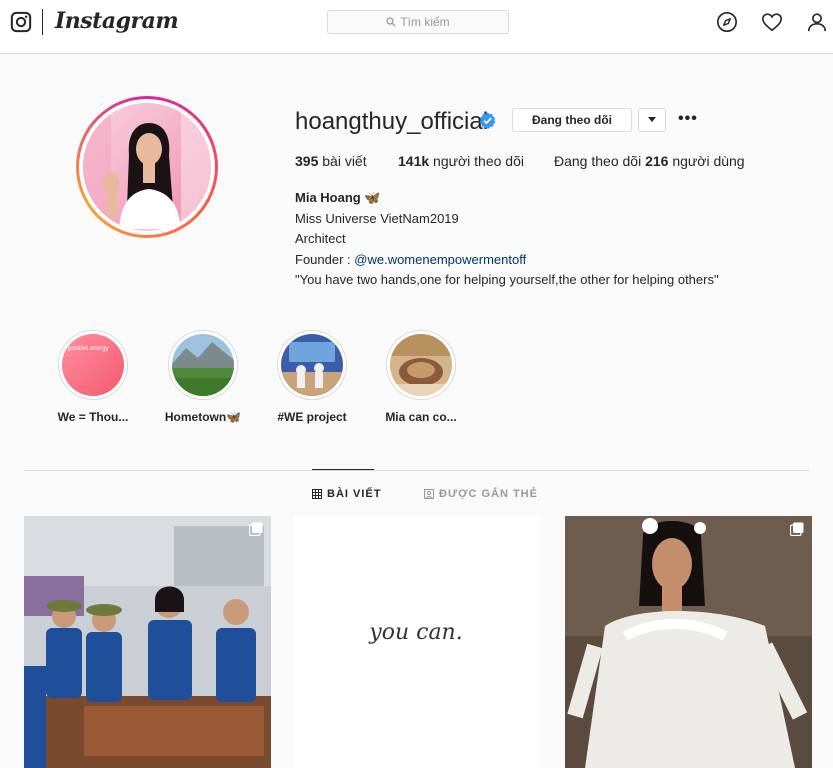  What do you see at coordinates (312, 417) in the screenshot?
I see `highlight-label: #WE project` at bounding box center [312, 417].